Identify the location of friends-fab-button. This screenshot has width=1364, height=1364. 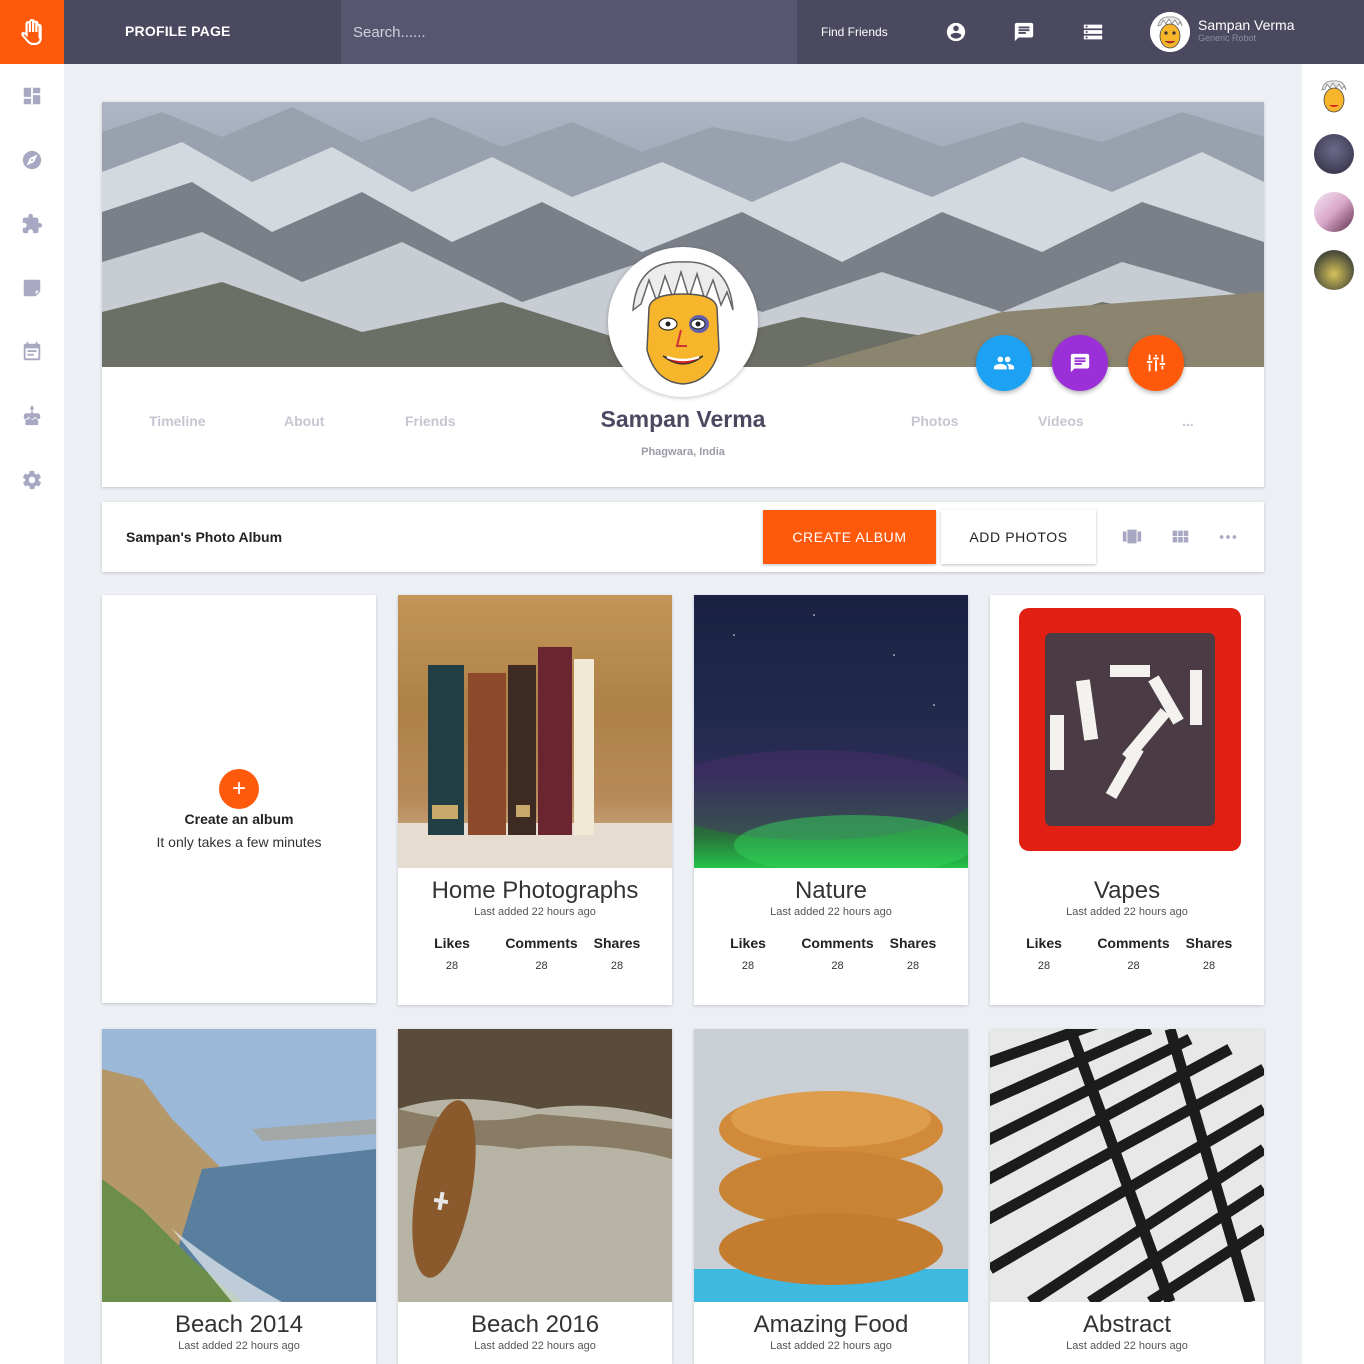
(1004, 363).